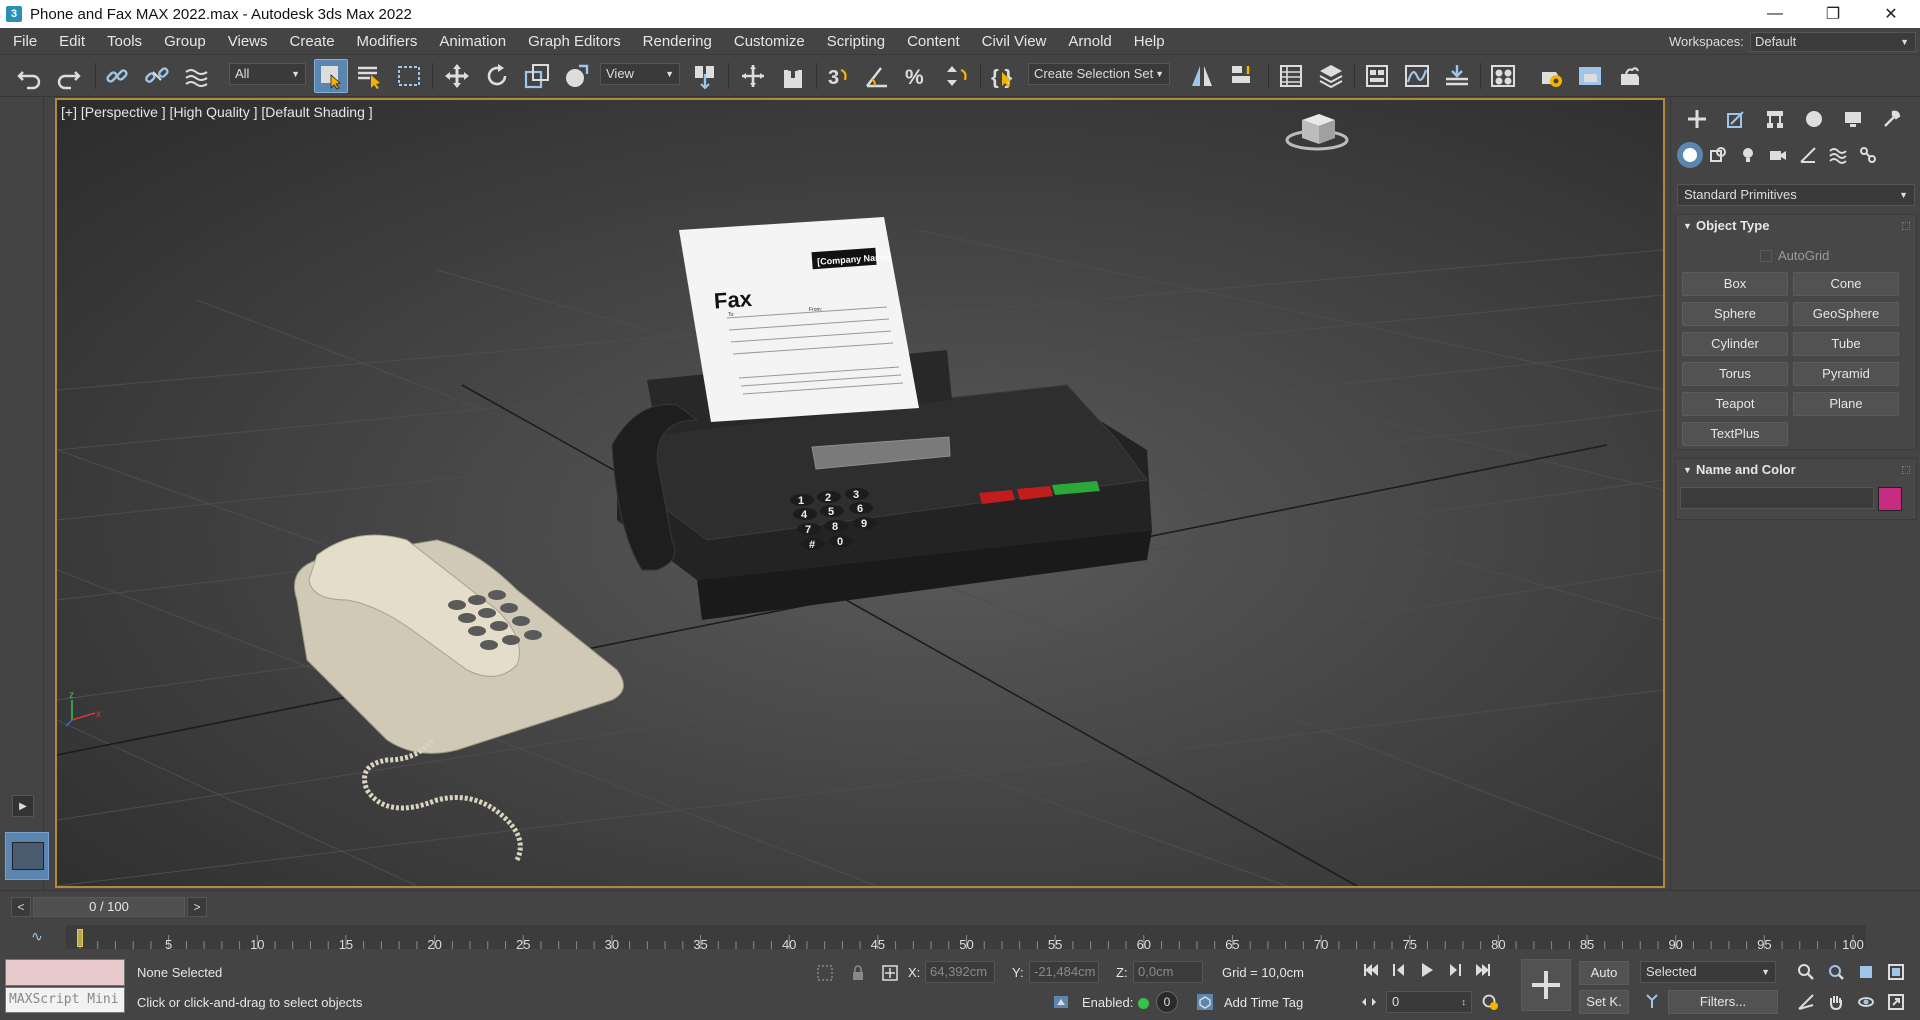  Describe the element at coordinates (537, 76) in the screenshot. I see `scale-icon` at that location.